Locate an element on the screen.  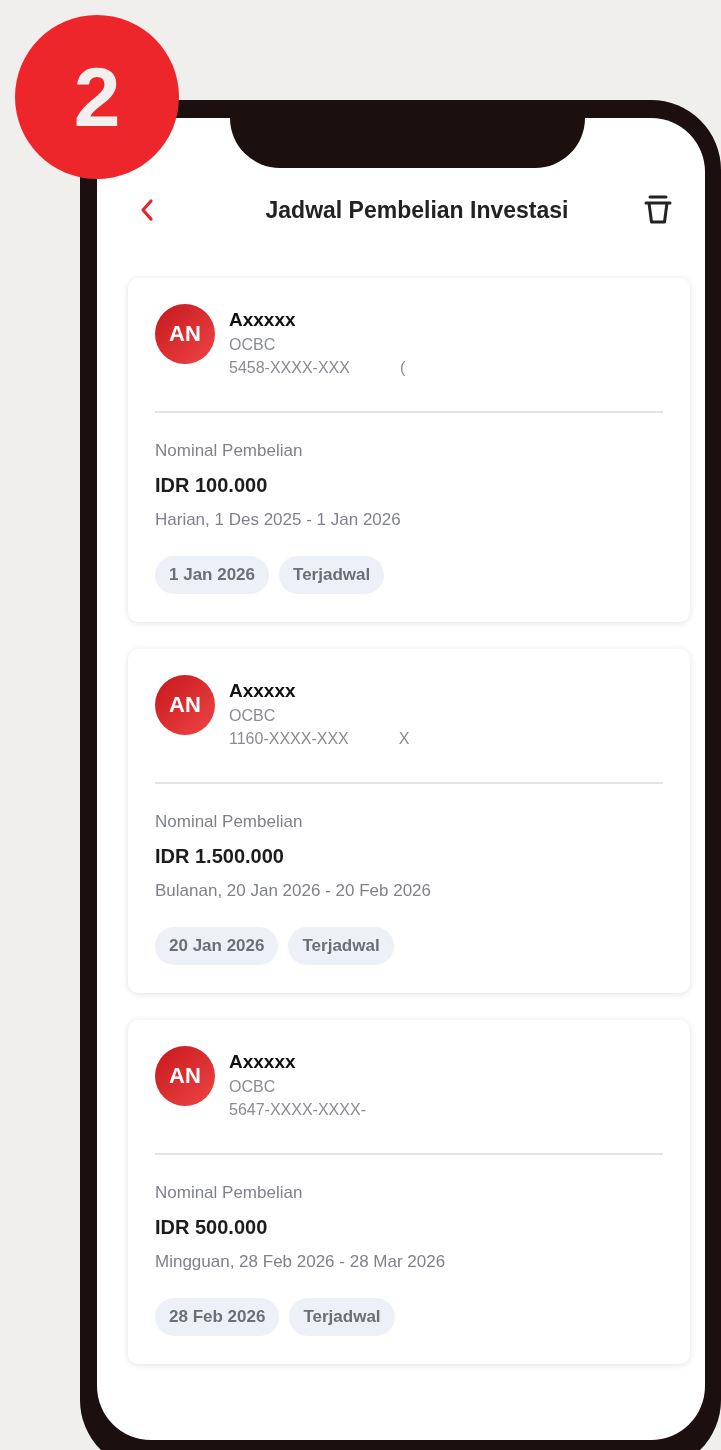
account-number: 5458-XXXX-XXX is located at coordinates (289, 368).